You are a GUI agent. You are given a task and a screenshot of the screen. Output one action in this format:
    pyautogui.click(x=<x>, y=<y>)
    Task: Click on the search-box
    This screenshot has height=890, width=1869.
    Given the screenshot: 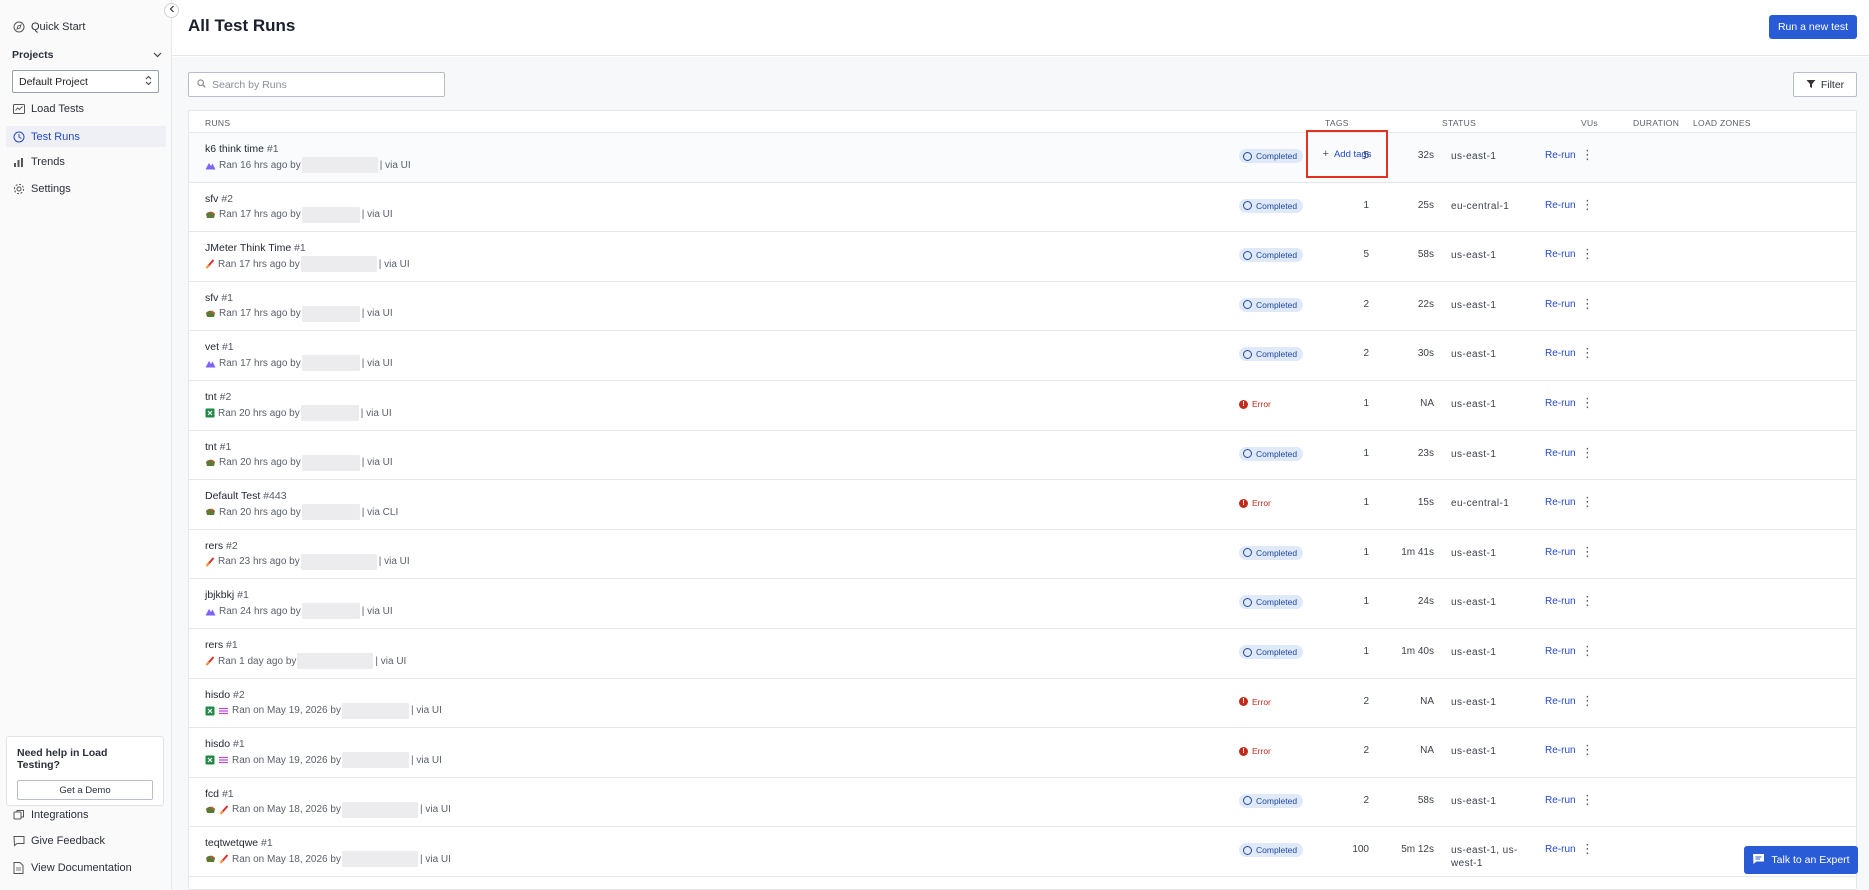 What is the action you would take?
    pyautogui.click(x=316, y=84)
    